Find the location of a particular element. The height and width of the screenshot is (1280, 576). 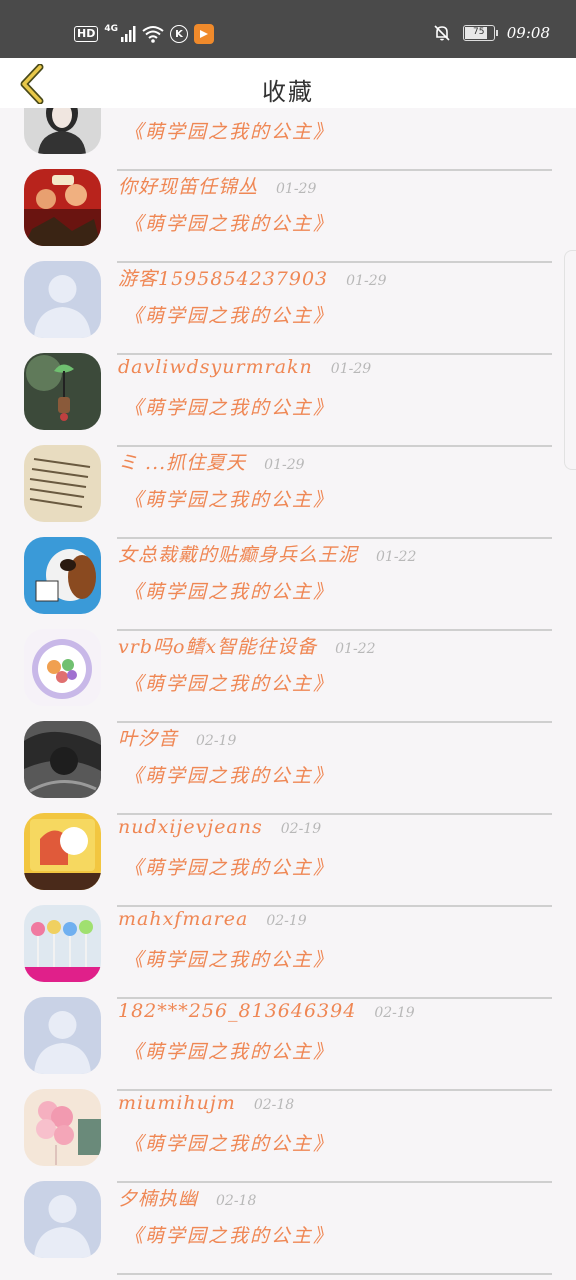

user-name: vrb吗o鳍x智能往设备 is located at coordinates (217, 645).